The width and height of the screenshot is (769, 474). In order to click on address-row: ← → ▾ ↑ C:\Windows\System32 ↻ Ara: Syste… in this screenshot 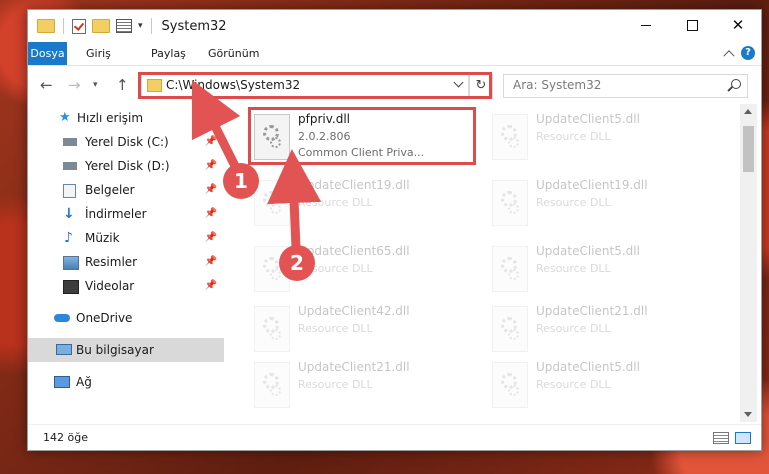, I will do `click(394, 85)`.